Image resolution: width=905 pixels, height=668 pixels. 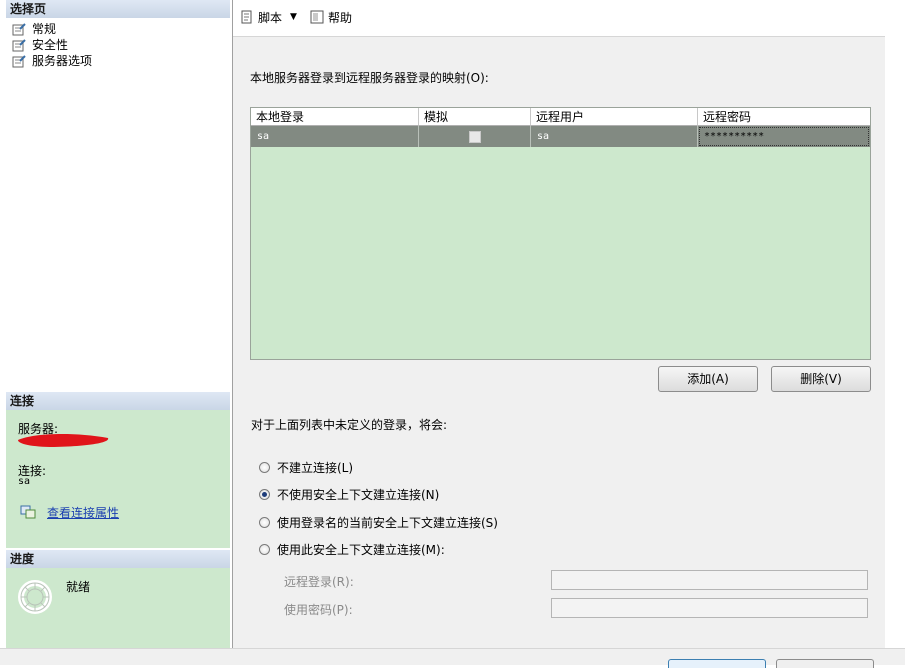 What do you see at coordinates (318, 610) in the screenshot?
I see `password-label: 使用密码(P):` at bounding box center [318, 610].